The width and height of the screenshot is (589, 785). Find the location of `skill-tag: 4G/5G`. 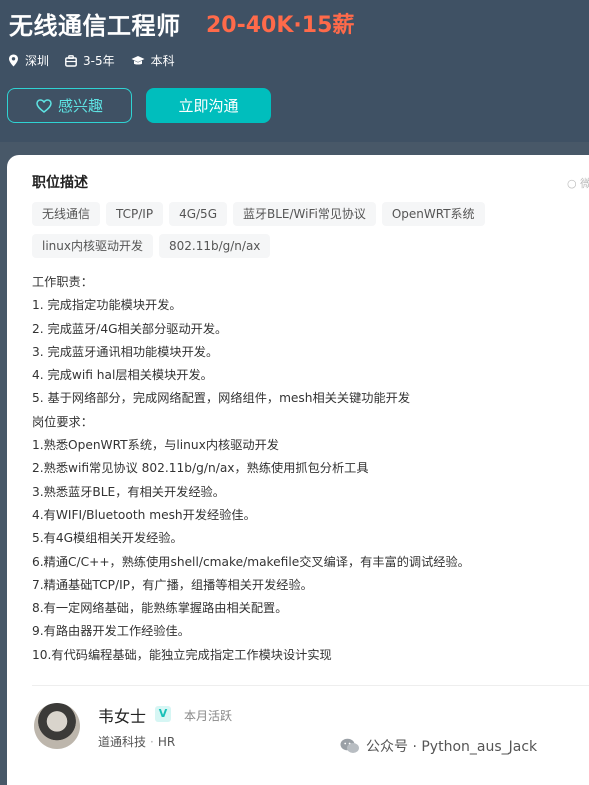

skill-tag: 4G/5G is located at coordinates (198, 214).